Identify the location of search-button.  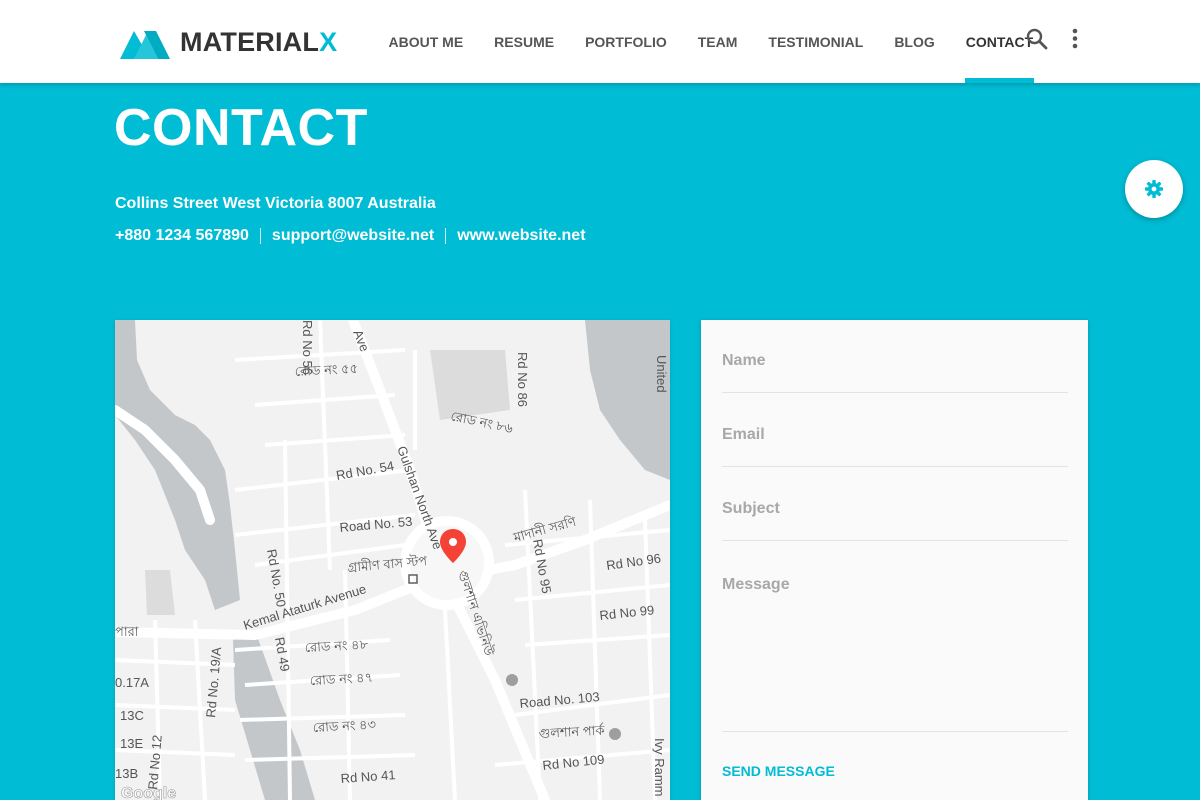
(1037, 39).